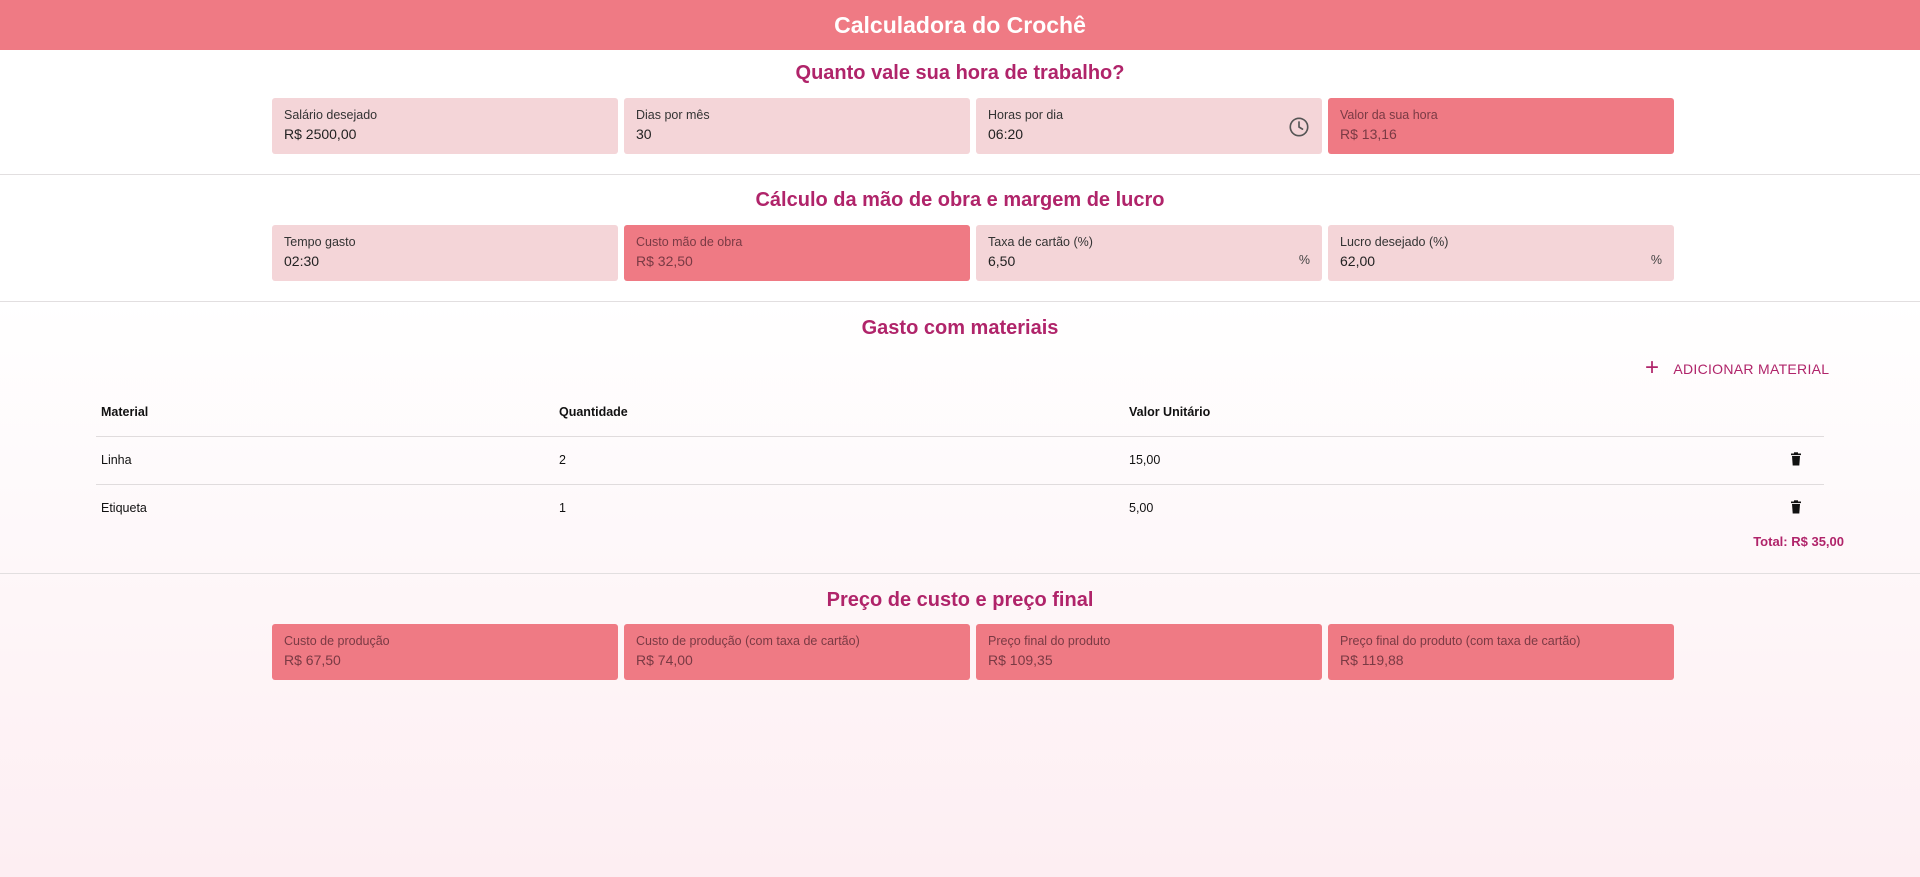 The image size is (1920, 877). I want to click on cell-quantity: 1, so click(562, 508).